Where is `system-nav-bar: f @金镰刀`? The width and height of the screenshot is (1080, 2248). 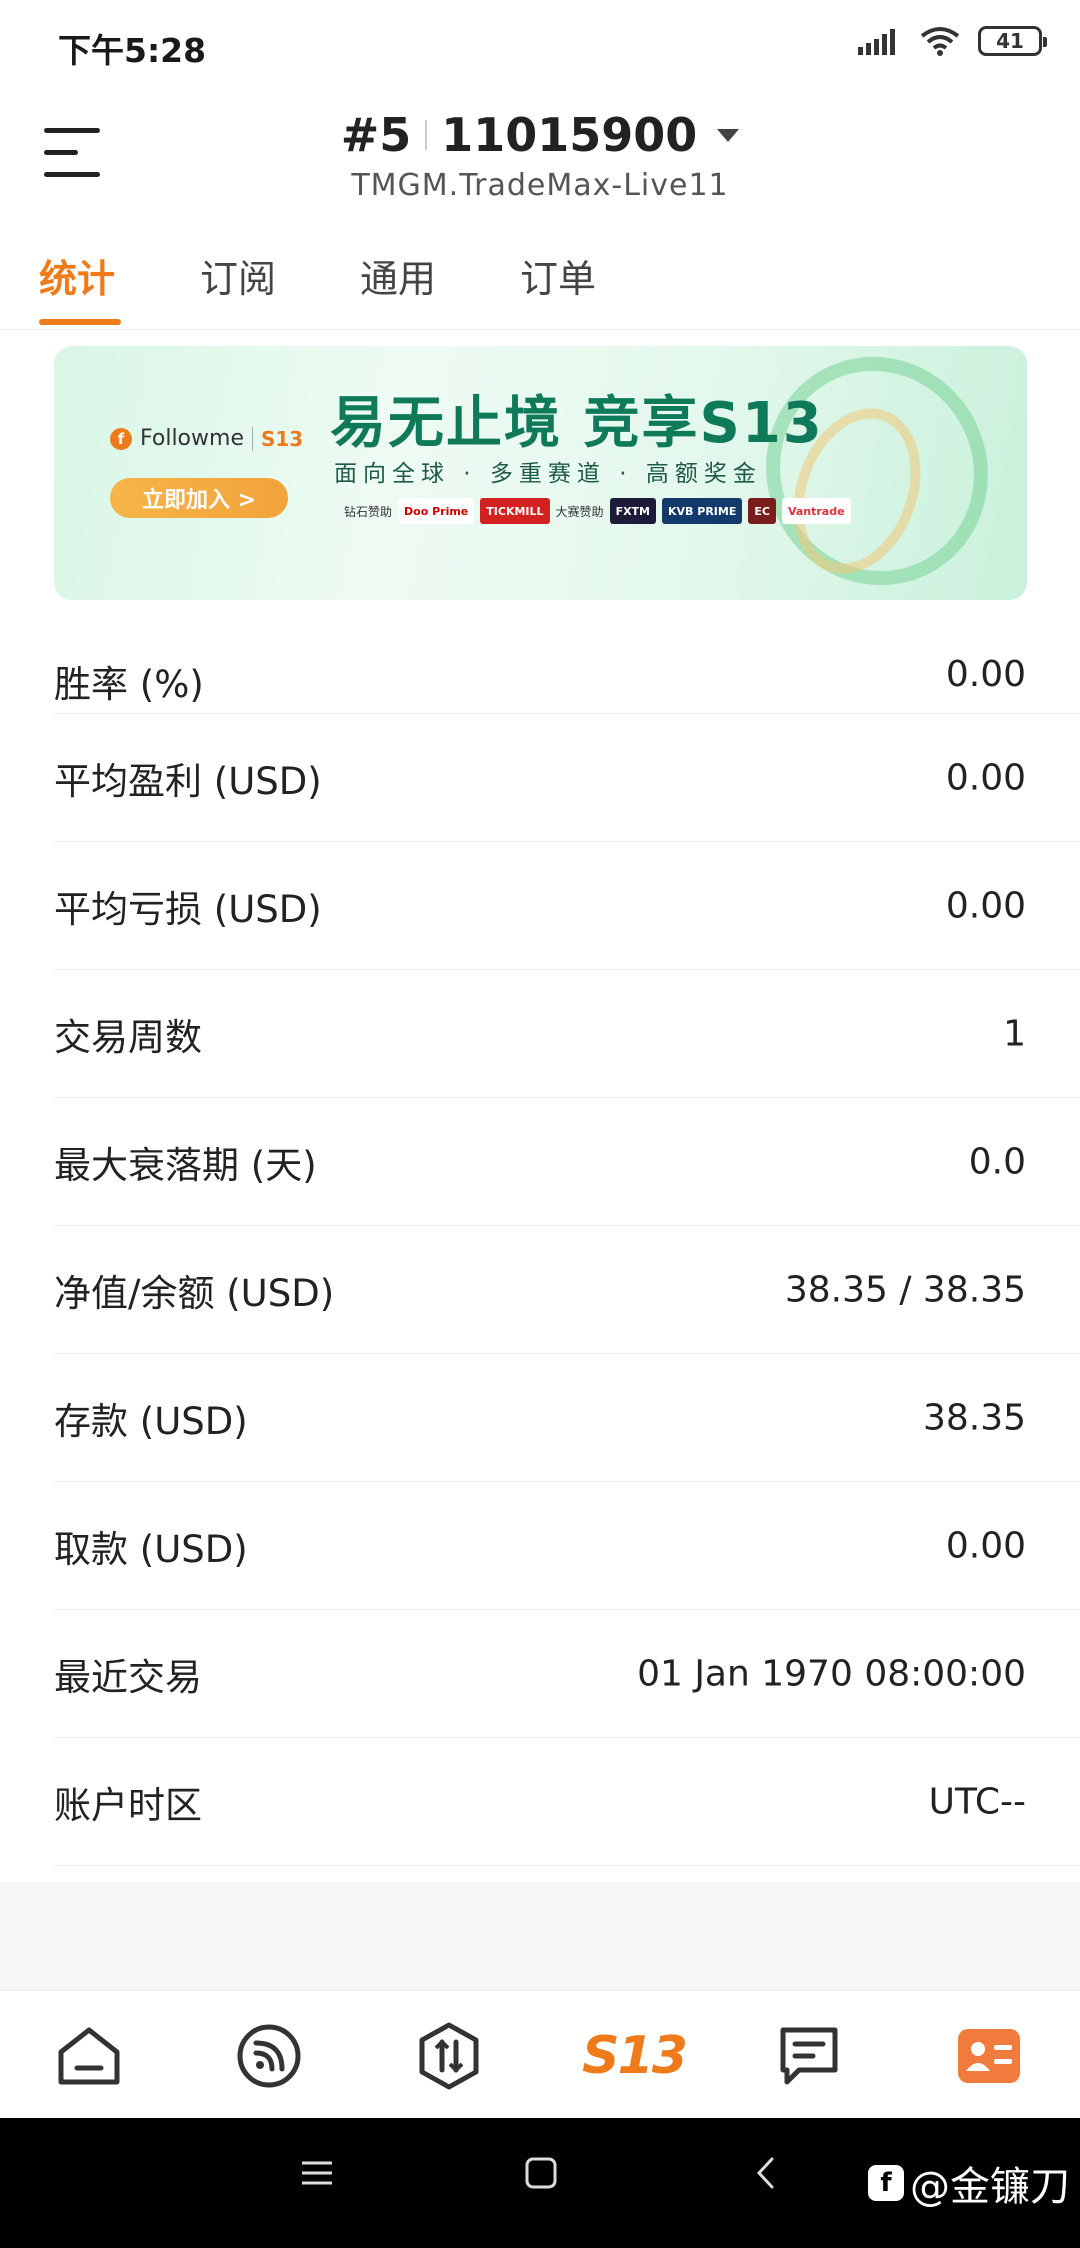 system-nav-bar: f @金镰刀 is located at coordinates (540, 2183).